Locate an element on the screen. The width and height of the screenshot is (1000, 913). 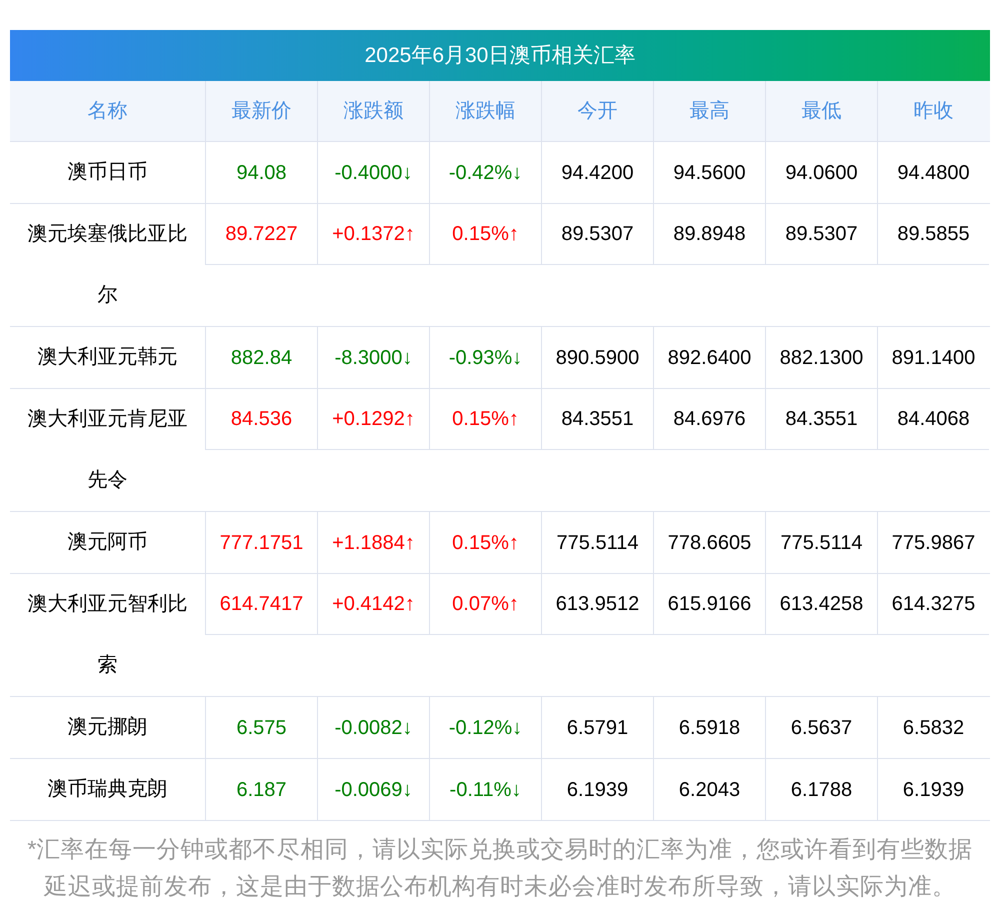
table-cell: 882.84 is located at coordinates (261, 357).